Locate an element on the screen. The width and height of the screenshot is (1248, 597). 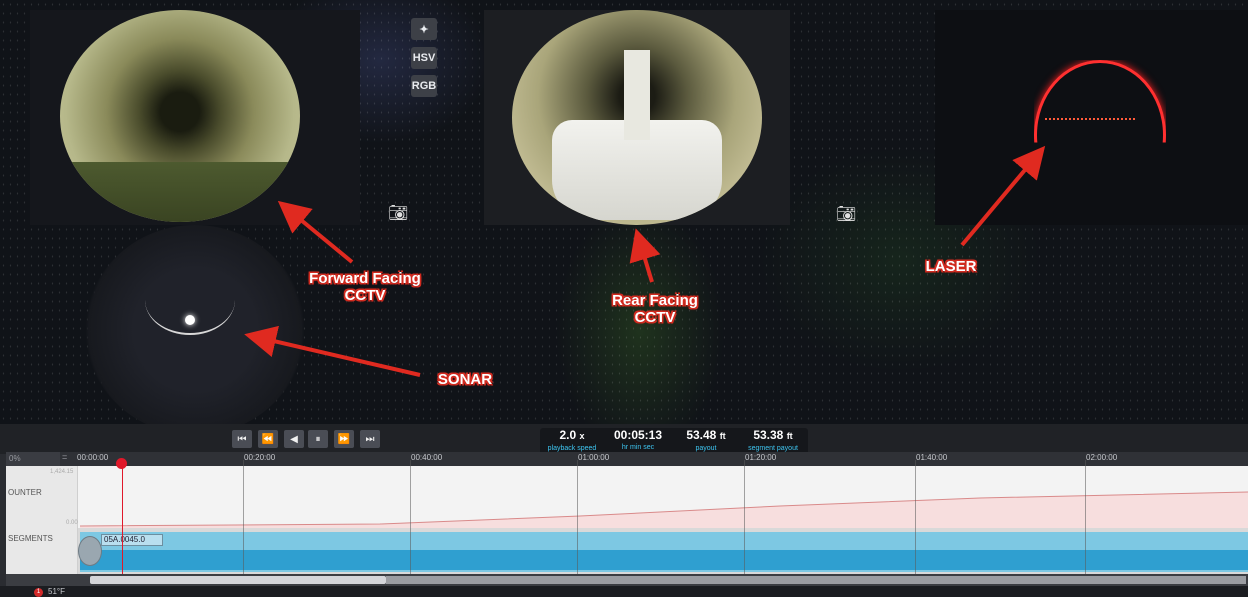
speed-unit: x is located at coordinates (582, 436).